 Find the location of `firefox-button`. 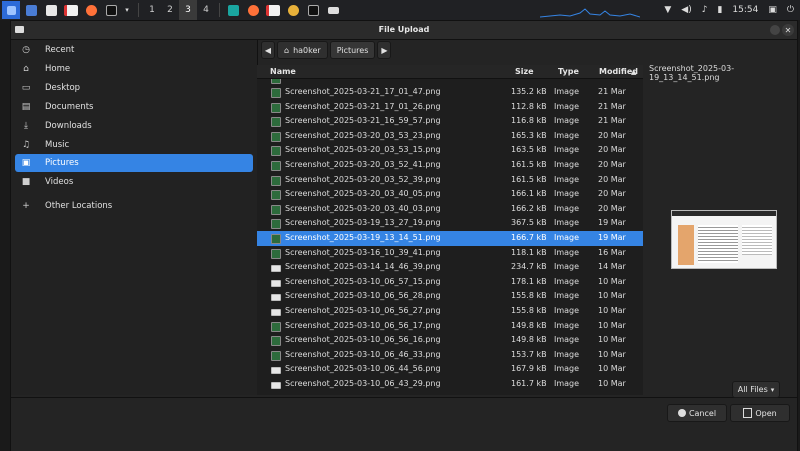

firefox-button is located at coordinates (91, 10).